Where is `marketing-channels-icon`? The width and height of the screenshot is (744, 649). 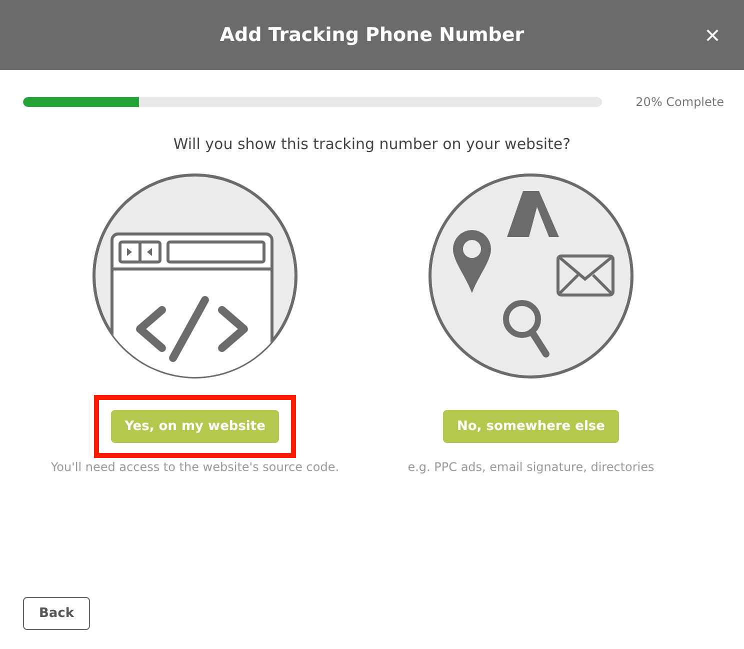
marketing-channels-icon is located at coordinates (531, 276).